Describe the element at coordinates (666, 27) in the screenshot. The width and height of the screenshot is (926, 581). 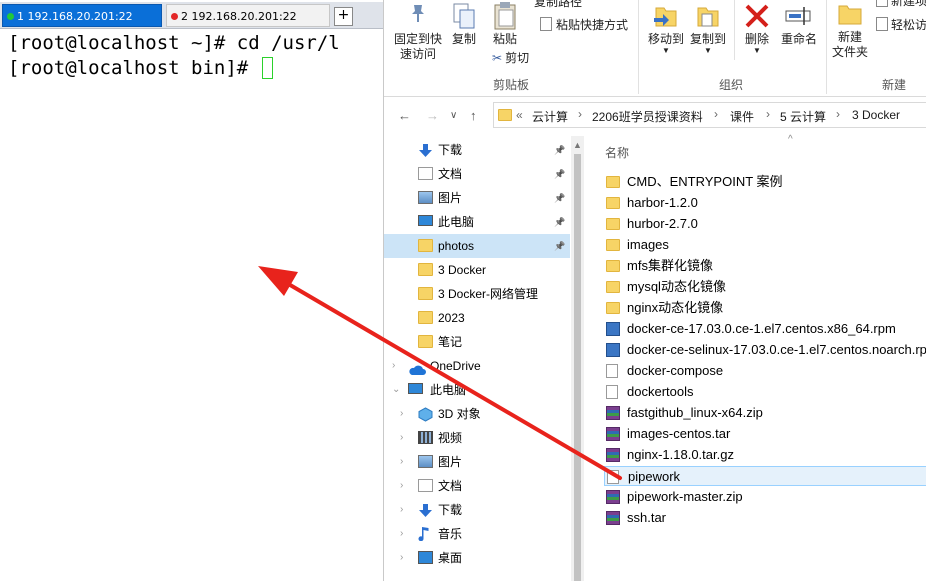
I see `move-to-button: 移动到 ▼` at that location.